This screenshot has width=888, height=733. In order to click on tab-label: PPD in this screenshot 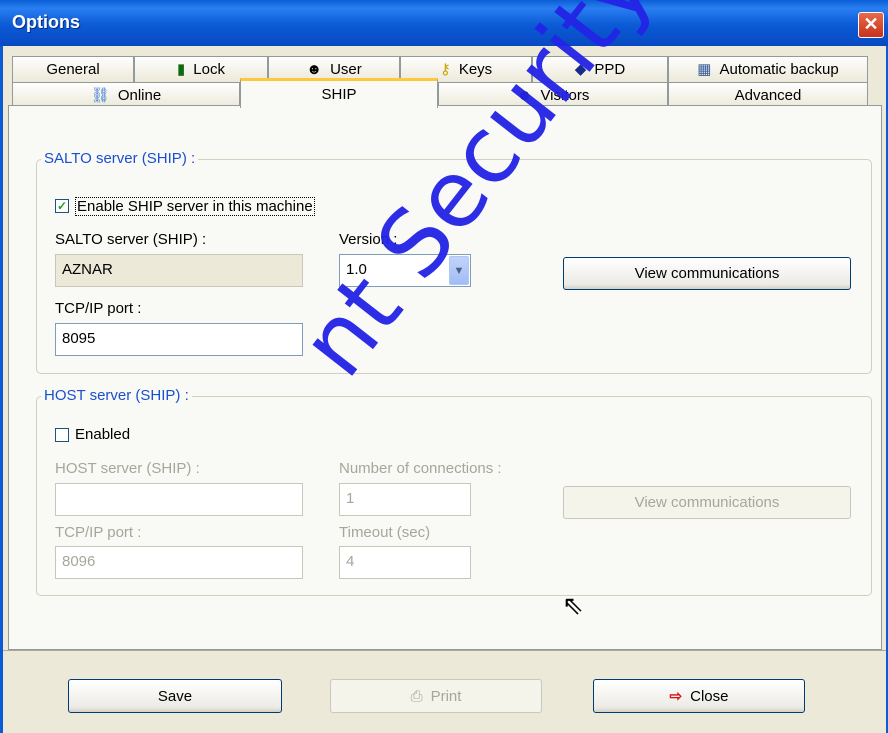, I will do `click(610, 69)`.